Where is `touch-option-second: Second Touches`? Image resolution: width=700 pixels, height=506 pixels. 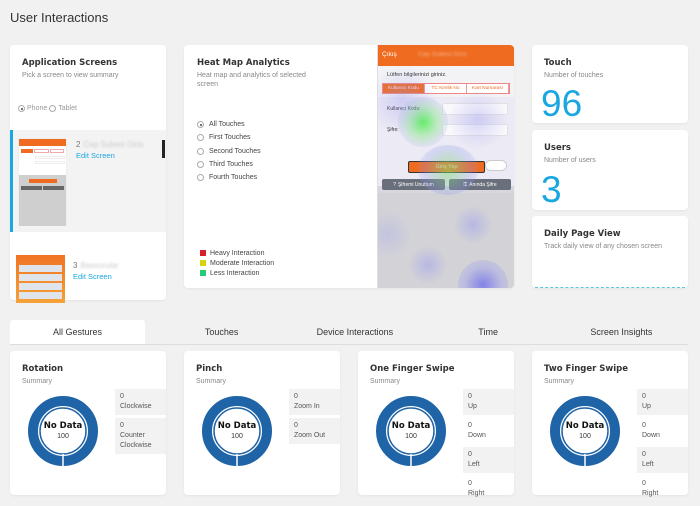
touch-option-second: Second Touches is located at coordinates (229, 151).